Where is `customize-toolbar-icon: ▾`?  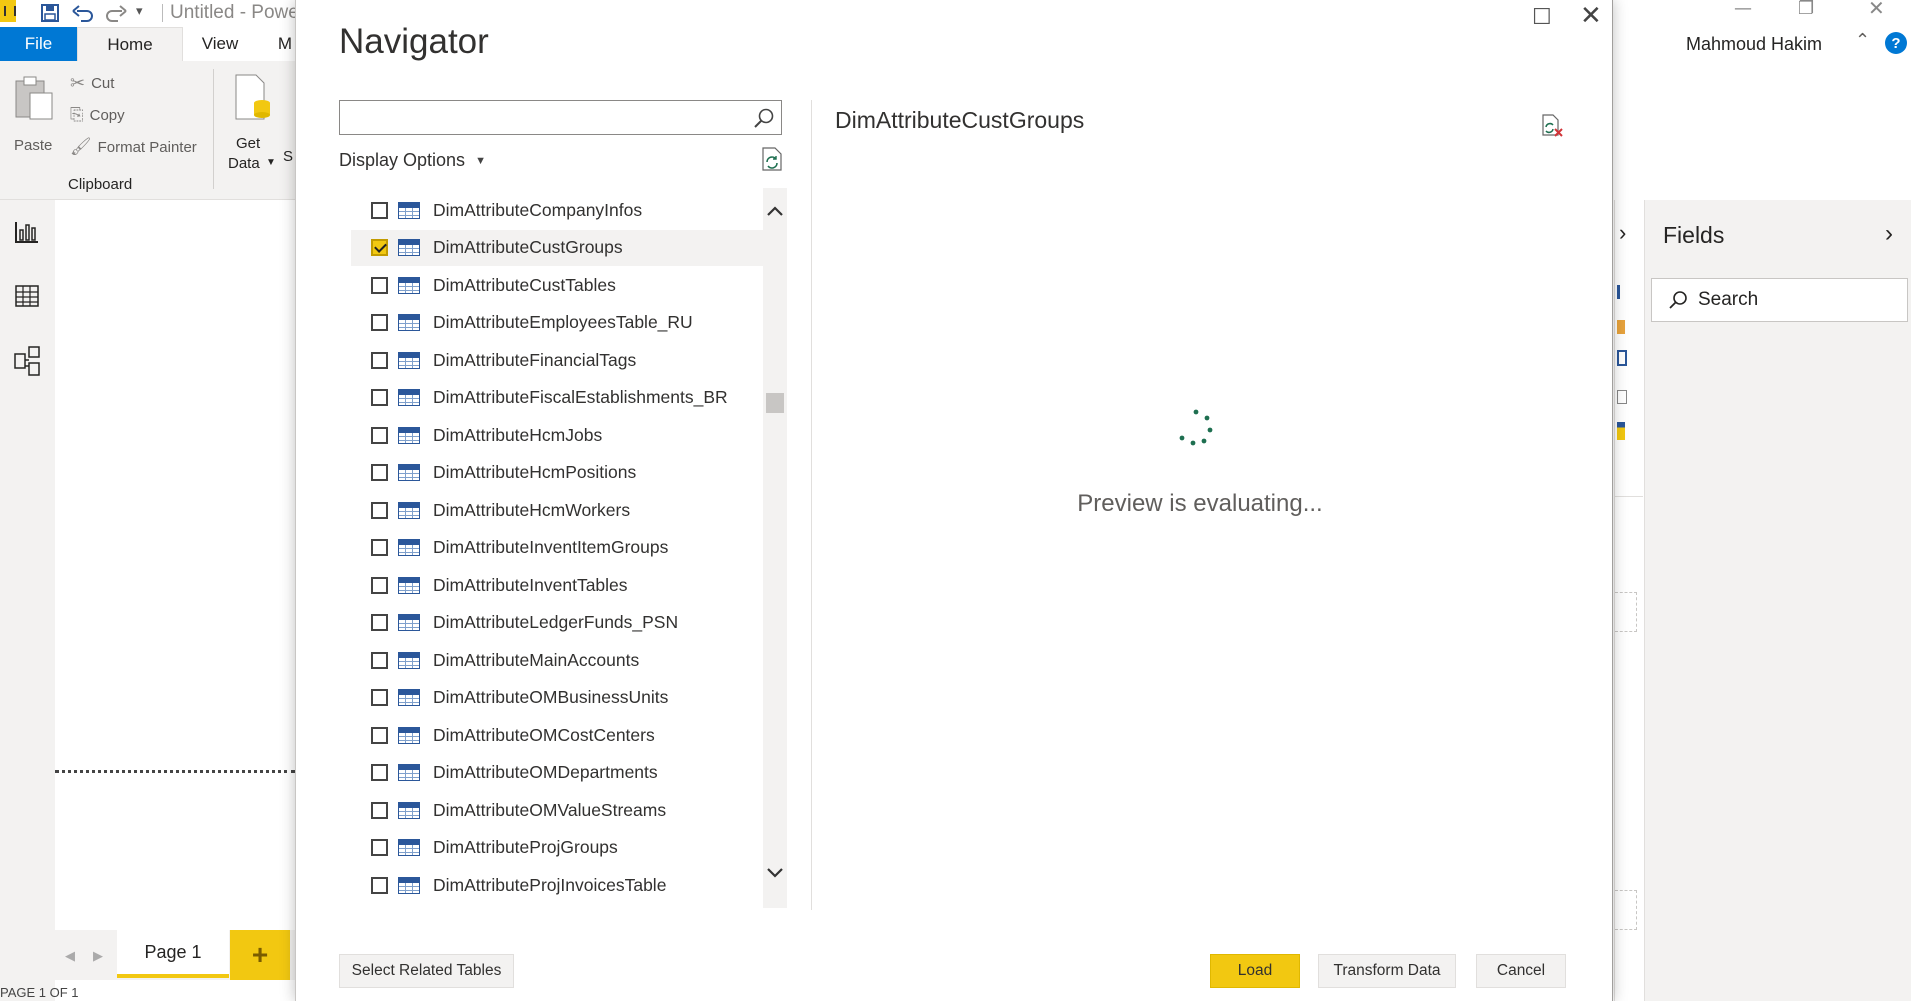 customize-toolbar-icon: ▾ is located at coordinates (139, 11).